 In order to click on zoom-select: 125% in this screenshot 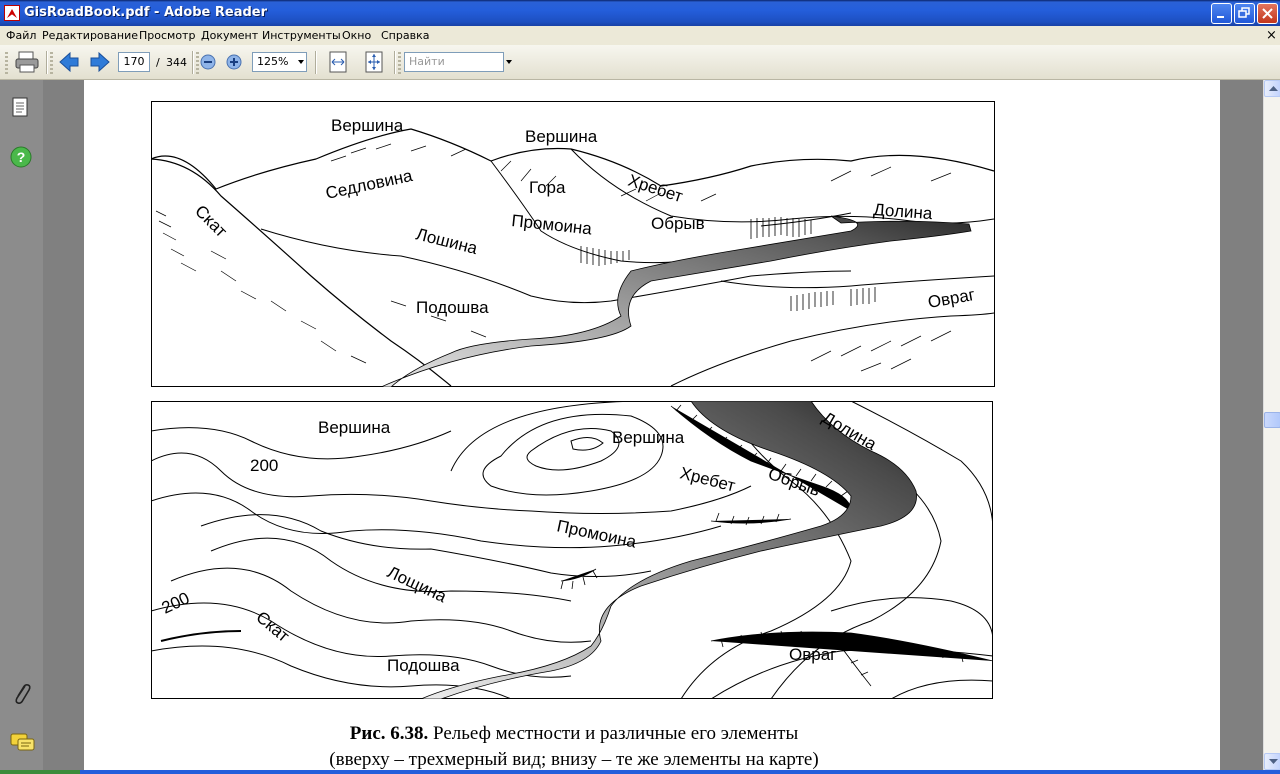, I will do `click(279, 62)`.